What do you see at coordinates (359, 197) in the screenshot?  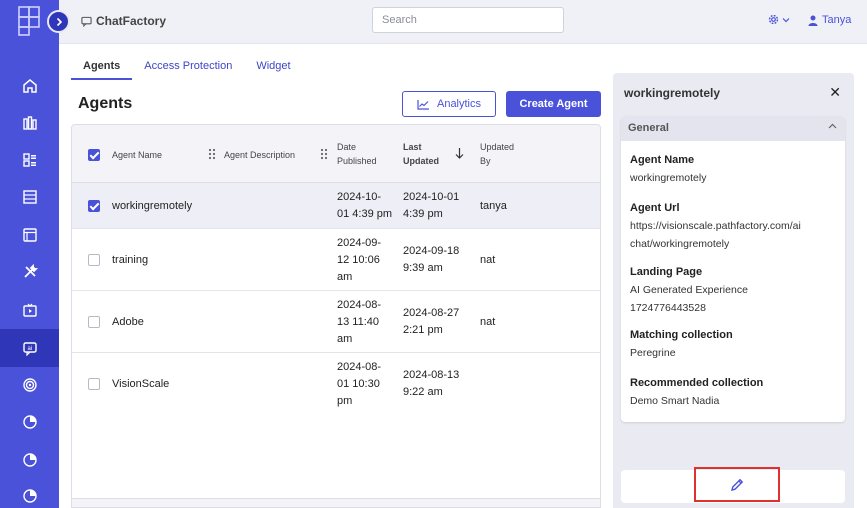 I see `date-published-line1: 2024-10-` at bounding box center [359, 197].